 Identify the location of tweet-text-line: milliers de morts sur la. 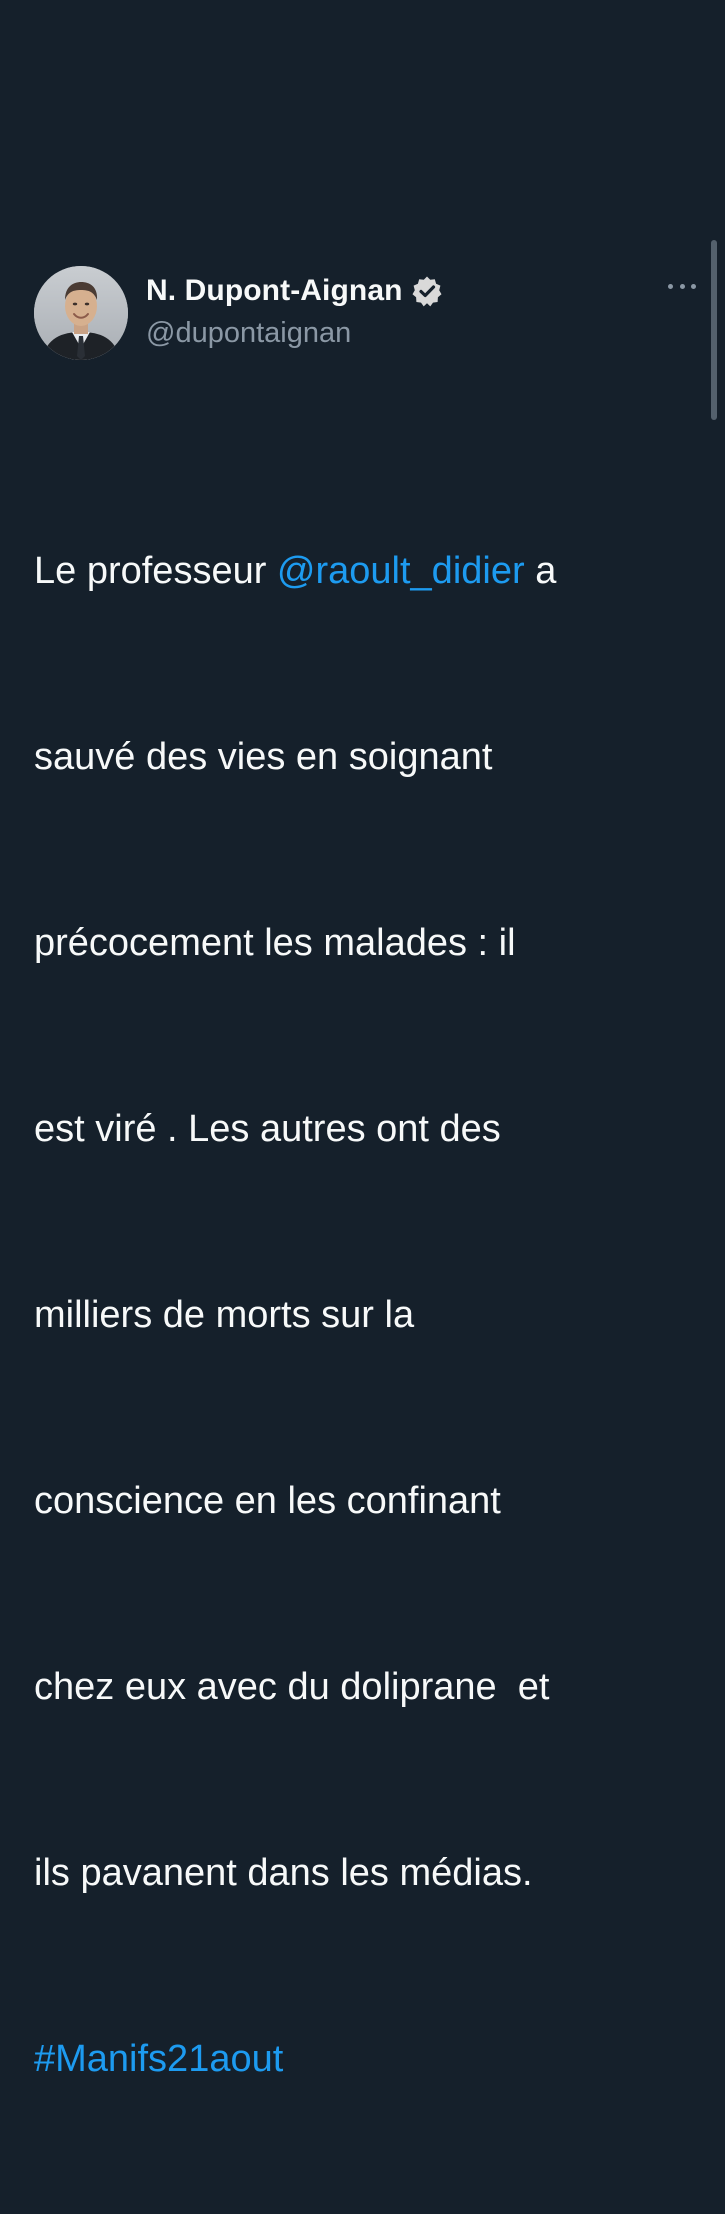
(224, 1315).